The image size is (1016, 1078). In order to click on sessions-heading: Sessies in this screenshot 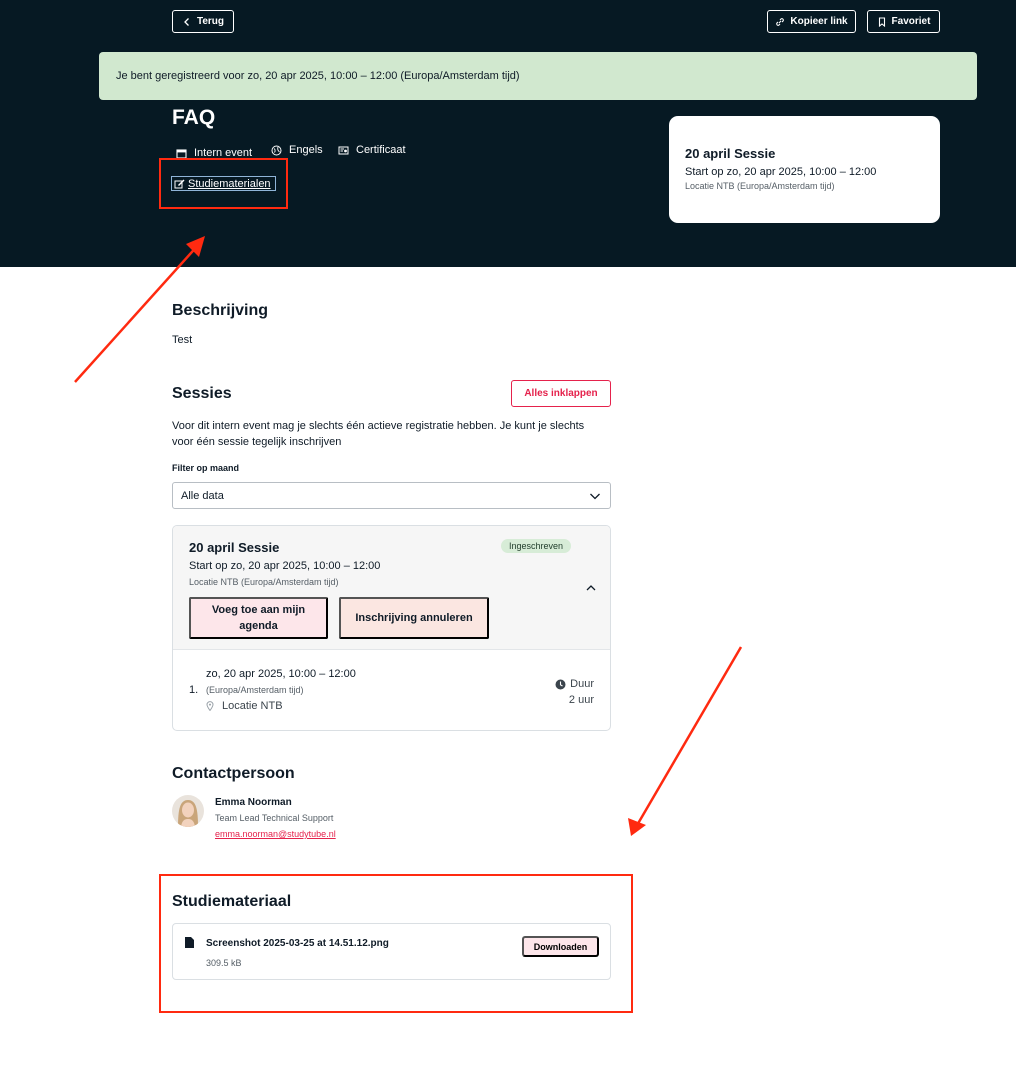, I will do `click(202, 393)`.